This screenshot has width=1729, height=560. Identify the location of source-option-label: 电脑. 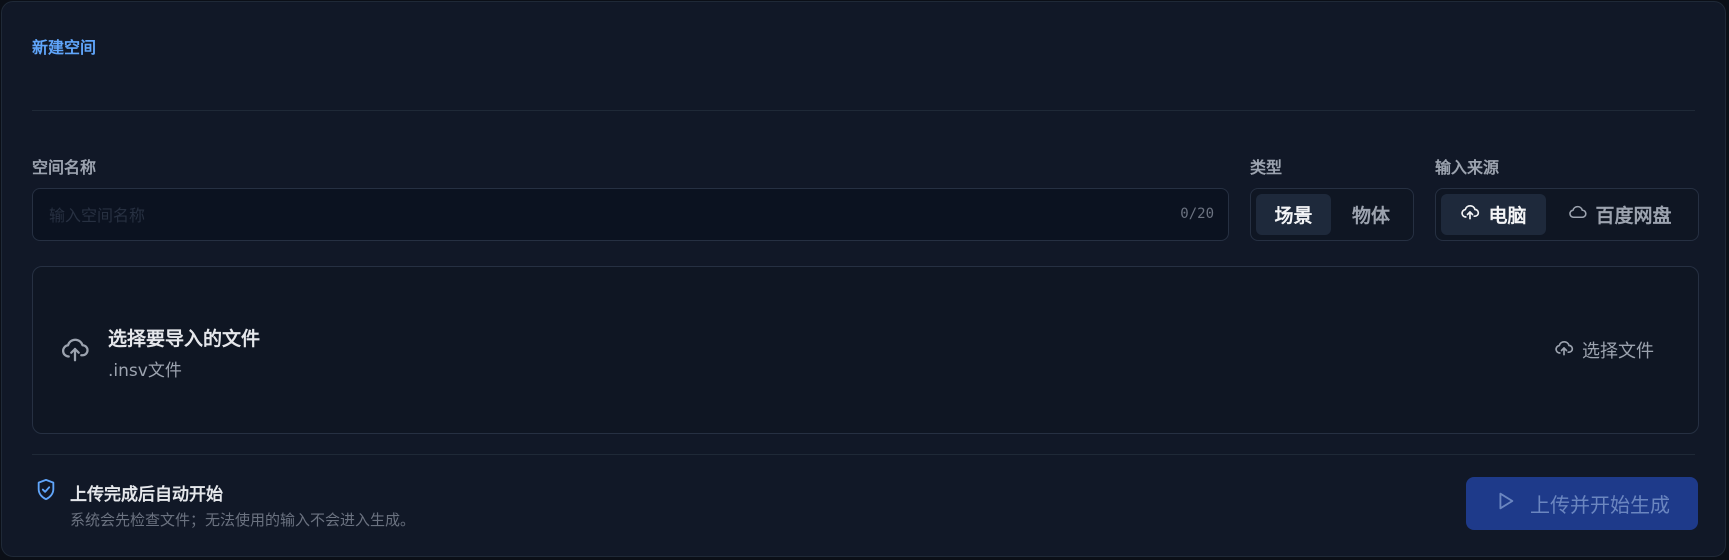
(1507, 216).